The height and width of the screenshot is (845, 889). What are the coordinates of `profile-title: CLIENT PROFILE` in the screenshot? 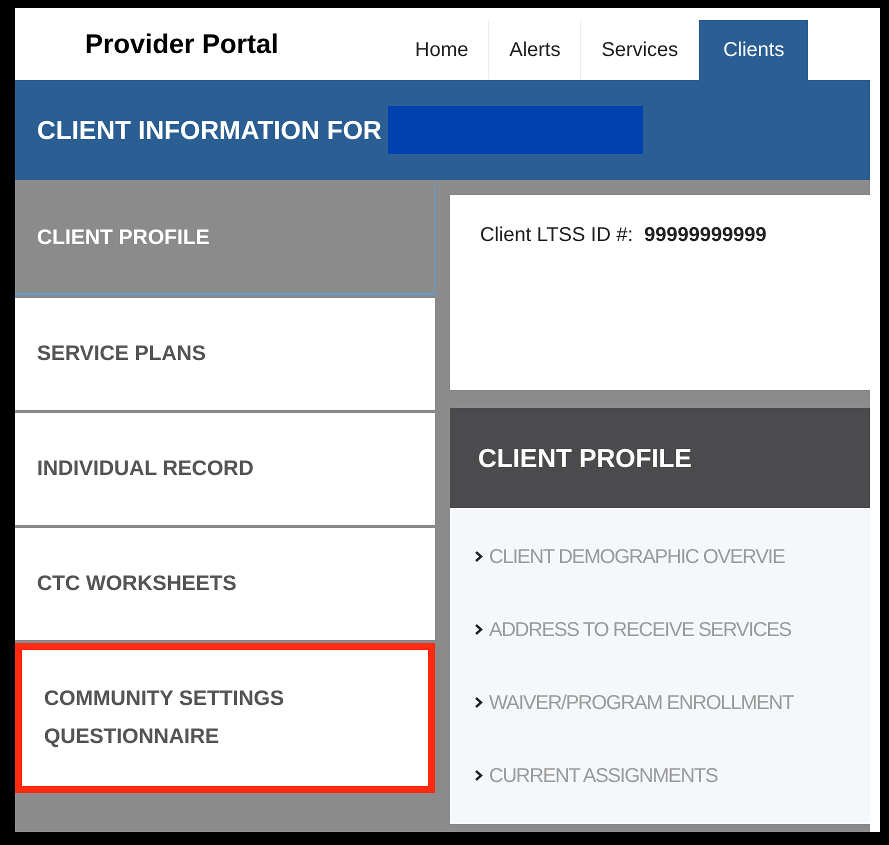 It's located at (585, 458).